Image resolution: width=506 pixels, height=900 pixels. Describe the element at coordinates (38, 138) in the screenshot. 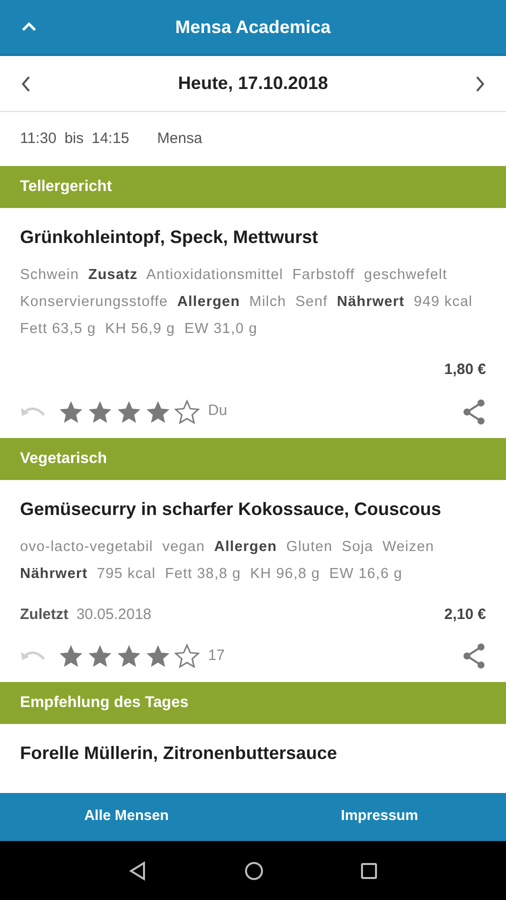

I see `opening-time: 11:30` at that location.